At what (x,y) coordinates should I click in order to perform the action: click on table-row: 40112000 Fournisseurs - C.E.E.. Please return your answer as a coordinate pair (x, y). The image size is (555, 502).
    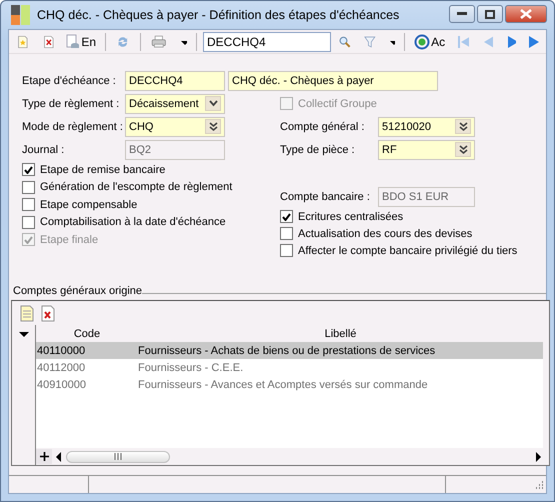
    Looking at the image, I should click on (289, 367).